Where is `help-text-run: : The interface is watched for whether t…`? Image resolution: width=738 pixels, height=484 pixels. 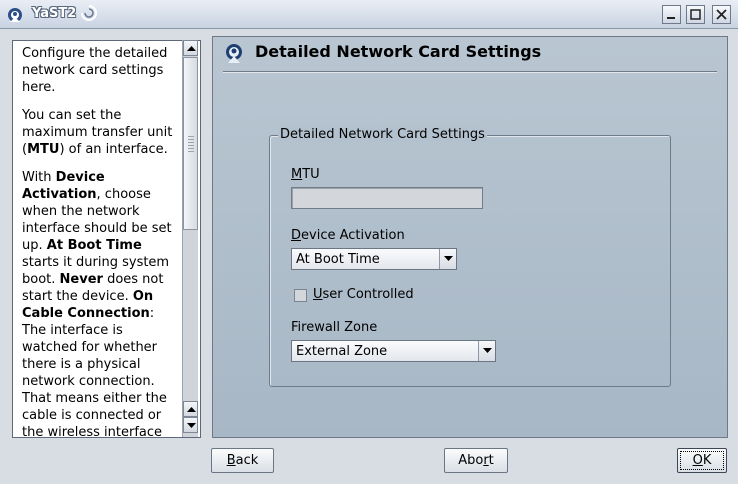
help-text-run: : The interface is watched for whether t… is located at coordinates (94, 372).